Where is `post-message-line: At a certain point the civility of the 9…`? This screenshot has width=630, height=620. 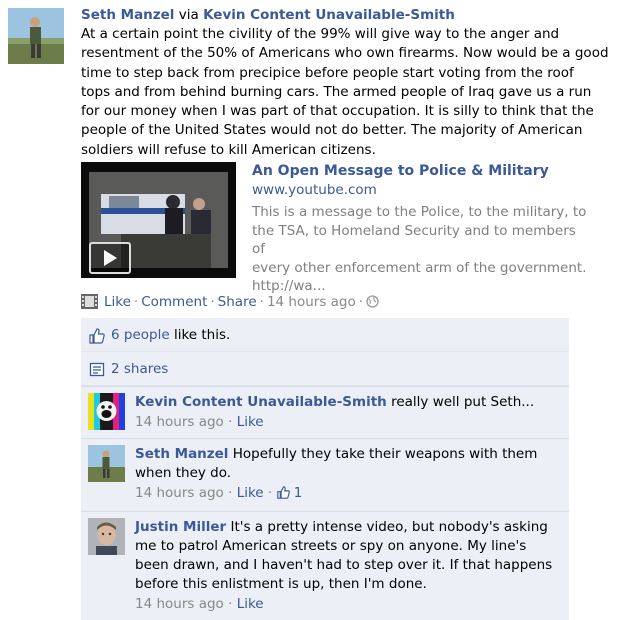
post-message-line: At a certain point the civility of the 9… is located at coordinates (320, 34).